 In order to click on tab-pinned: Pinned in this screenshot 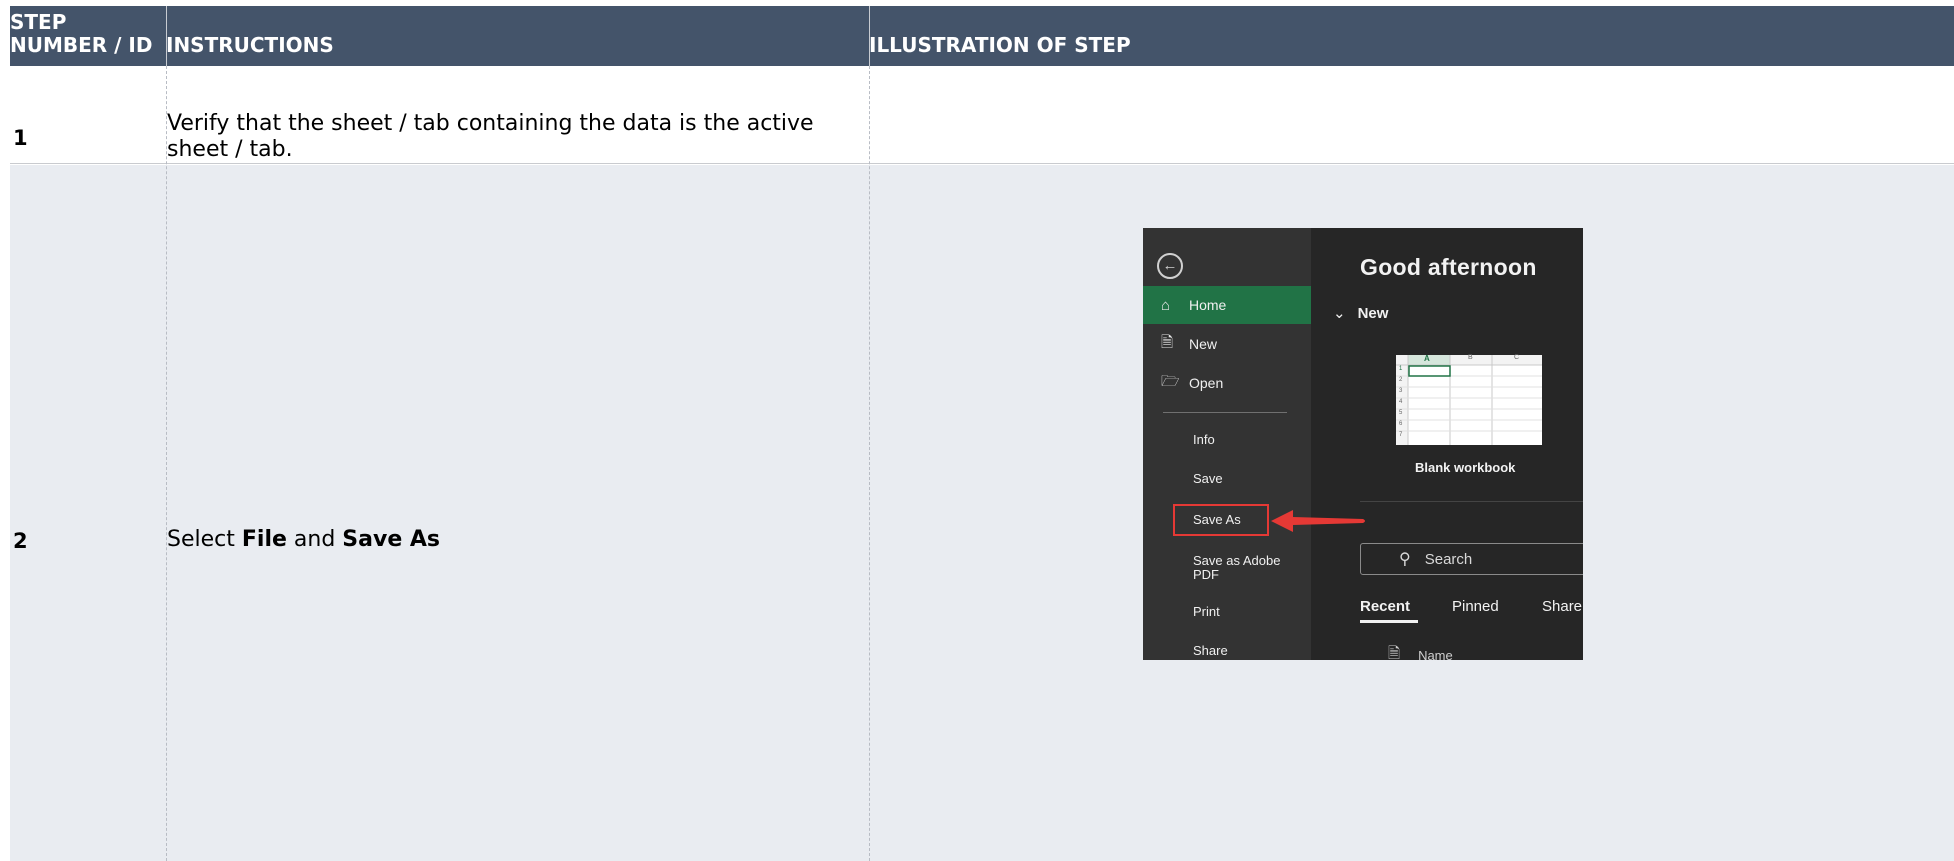, I will do `click(1475, 606)`.